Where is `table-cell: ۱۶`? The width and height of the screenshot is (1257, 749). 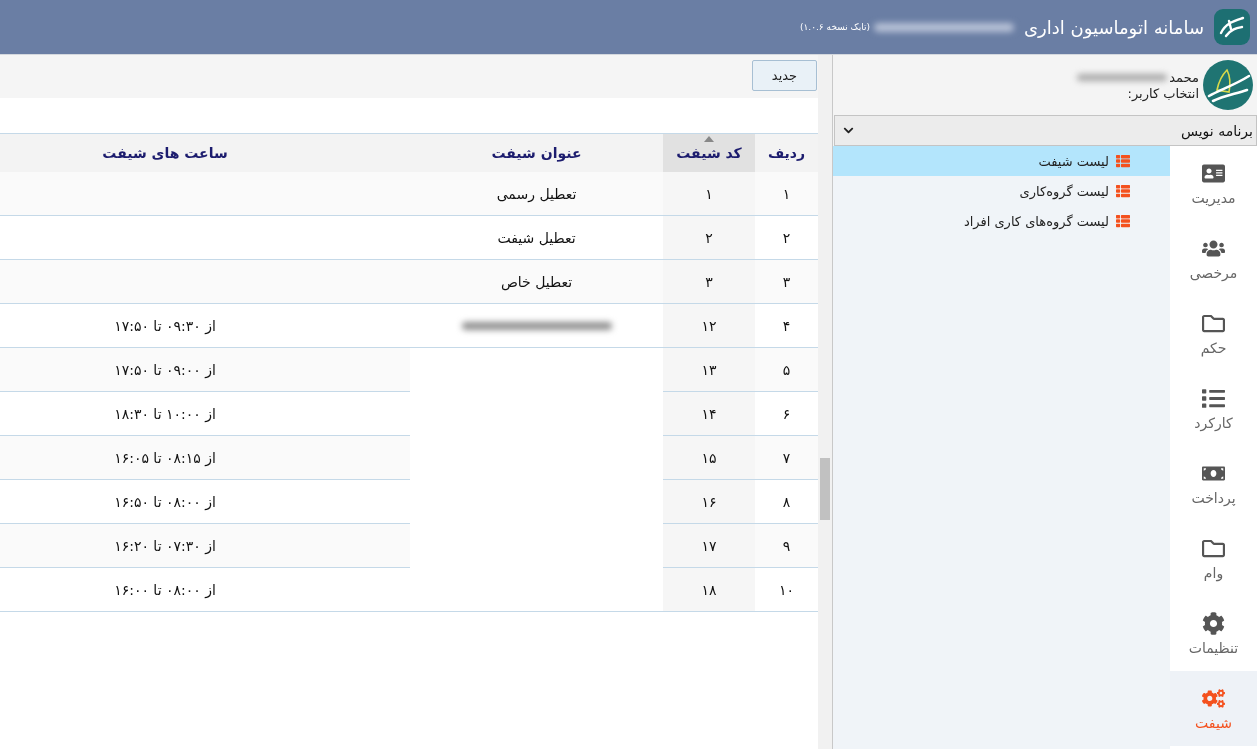 table-cell: ۱۶ is located at coordinates (709, 502).